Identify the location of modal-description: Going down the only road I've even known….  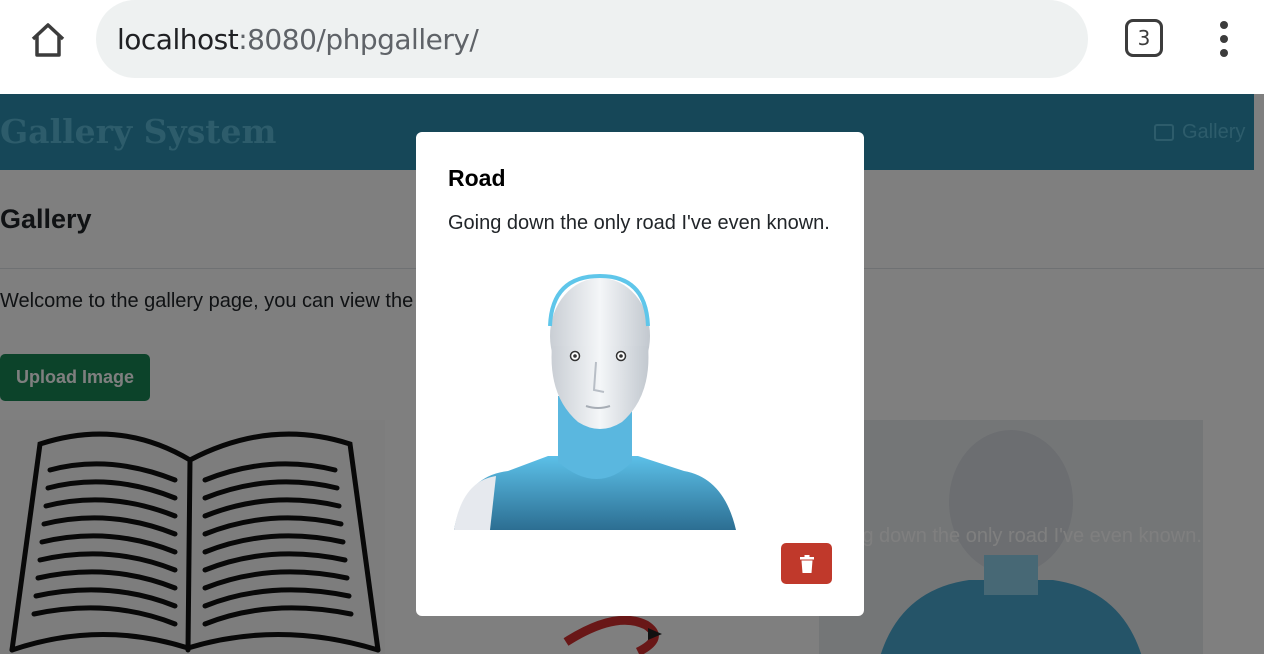
(639, 223).